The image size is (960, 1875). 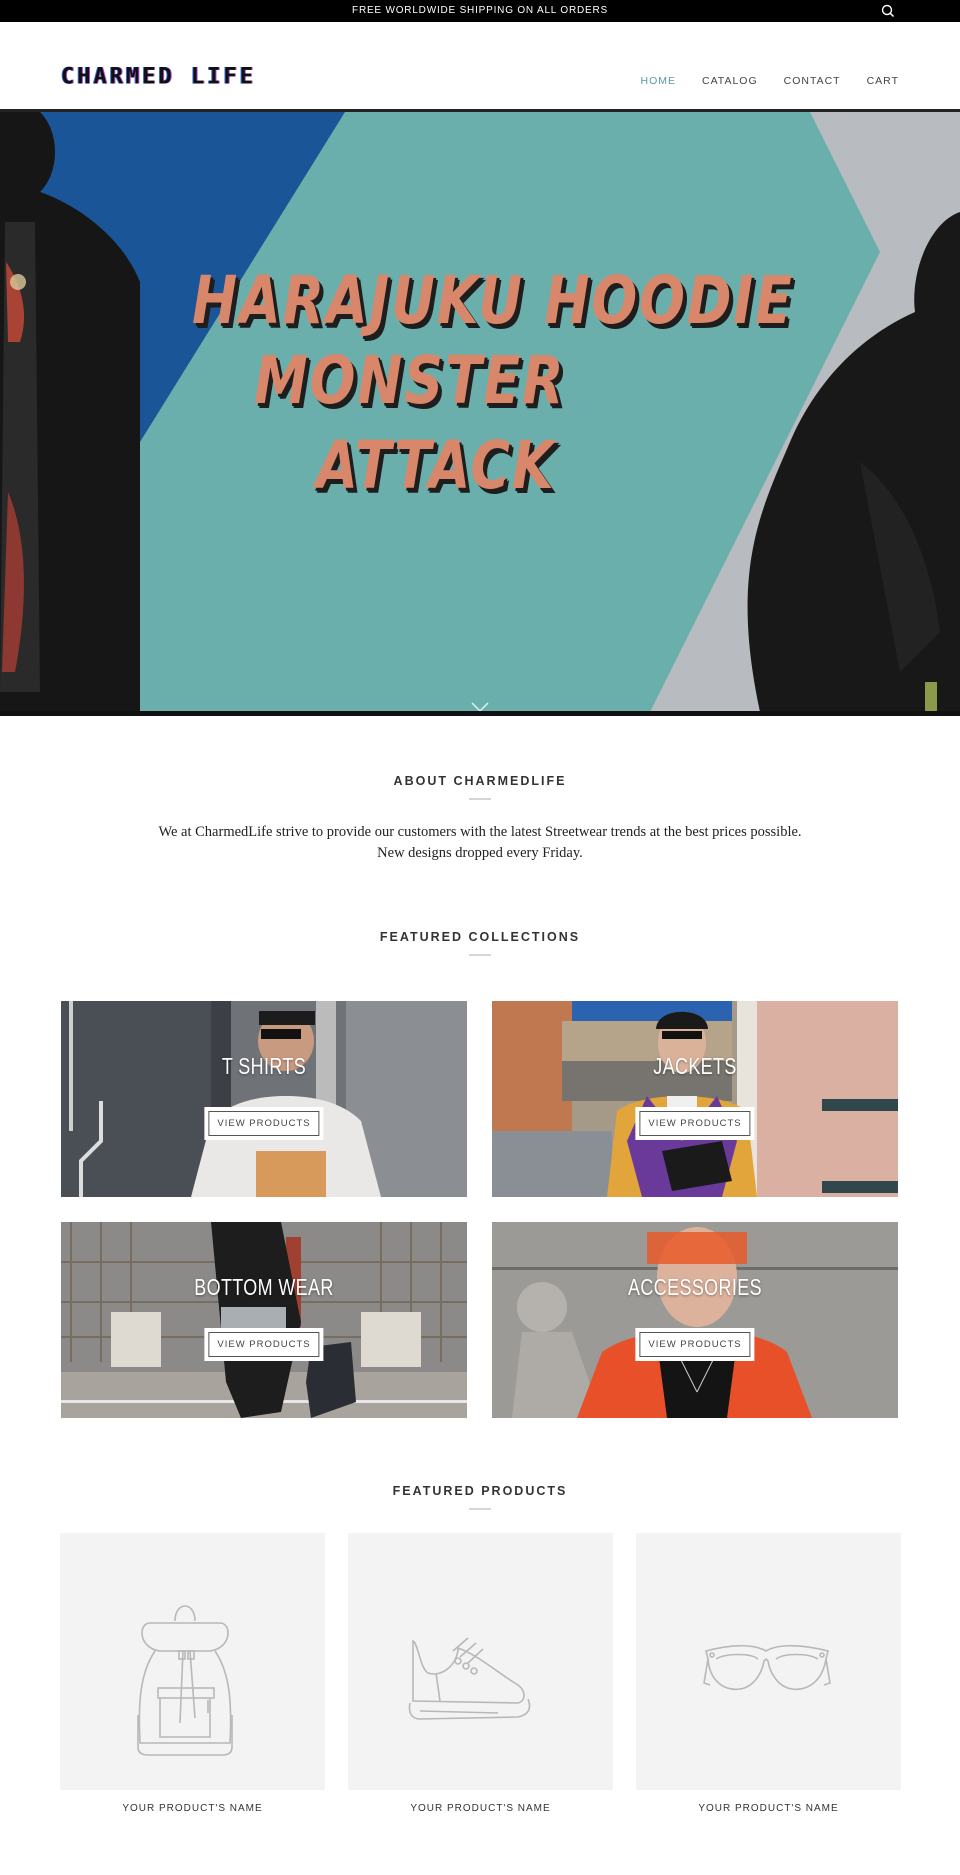 I want to click on collection-title: T SHIRTS, so click(x=264, y=1066).